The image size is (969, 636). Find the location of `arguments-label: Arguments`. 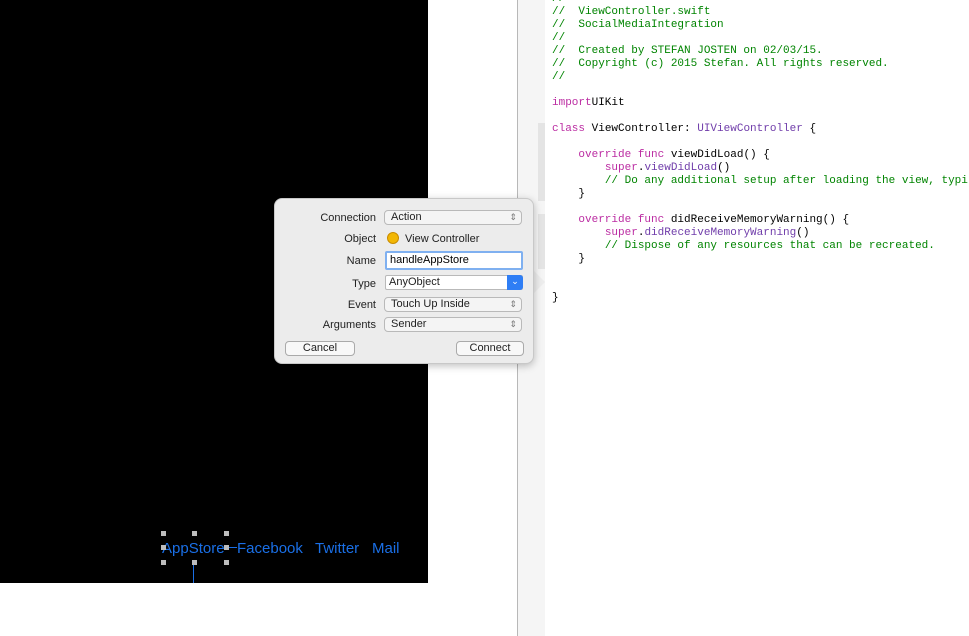

arguments-label: Arguments is located at coordinates (349, 325).